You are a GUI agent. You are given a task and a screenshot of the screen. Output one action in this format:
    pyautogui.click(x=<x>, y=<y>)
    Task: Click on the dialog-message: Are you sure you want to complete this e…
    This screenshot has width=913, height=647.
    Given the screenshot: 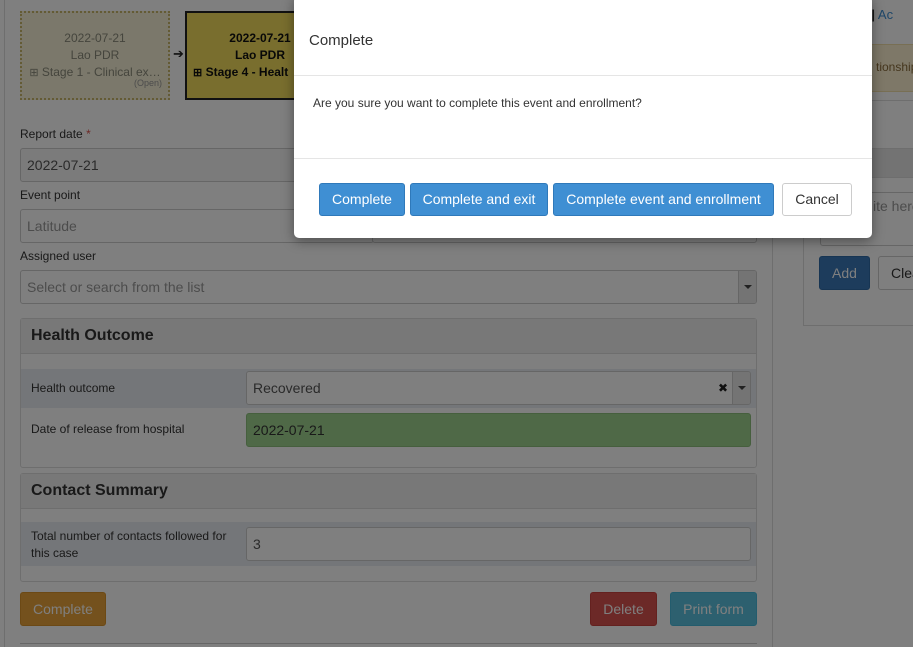 What is the action you would take?
    pyautogui.click(x=477, y=103)
    